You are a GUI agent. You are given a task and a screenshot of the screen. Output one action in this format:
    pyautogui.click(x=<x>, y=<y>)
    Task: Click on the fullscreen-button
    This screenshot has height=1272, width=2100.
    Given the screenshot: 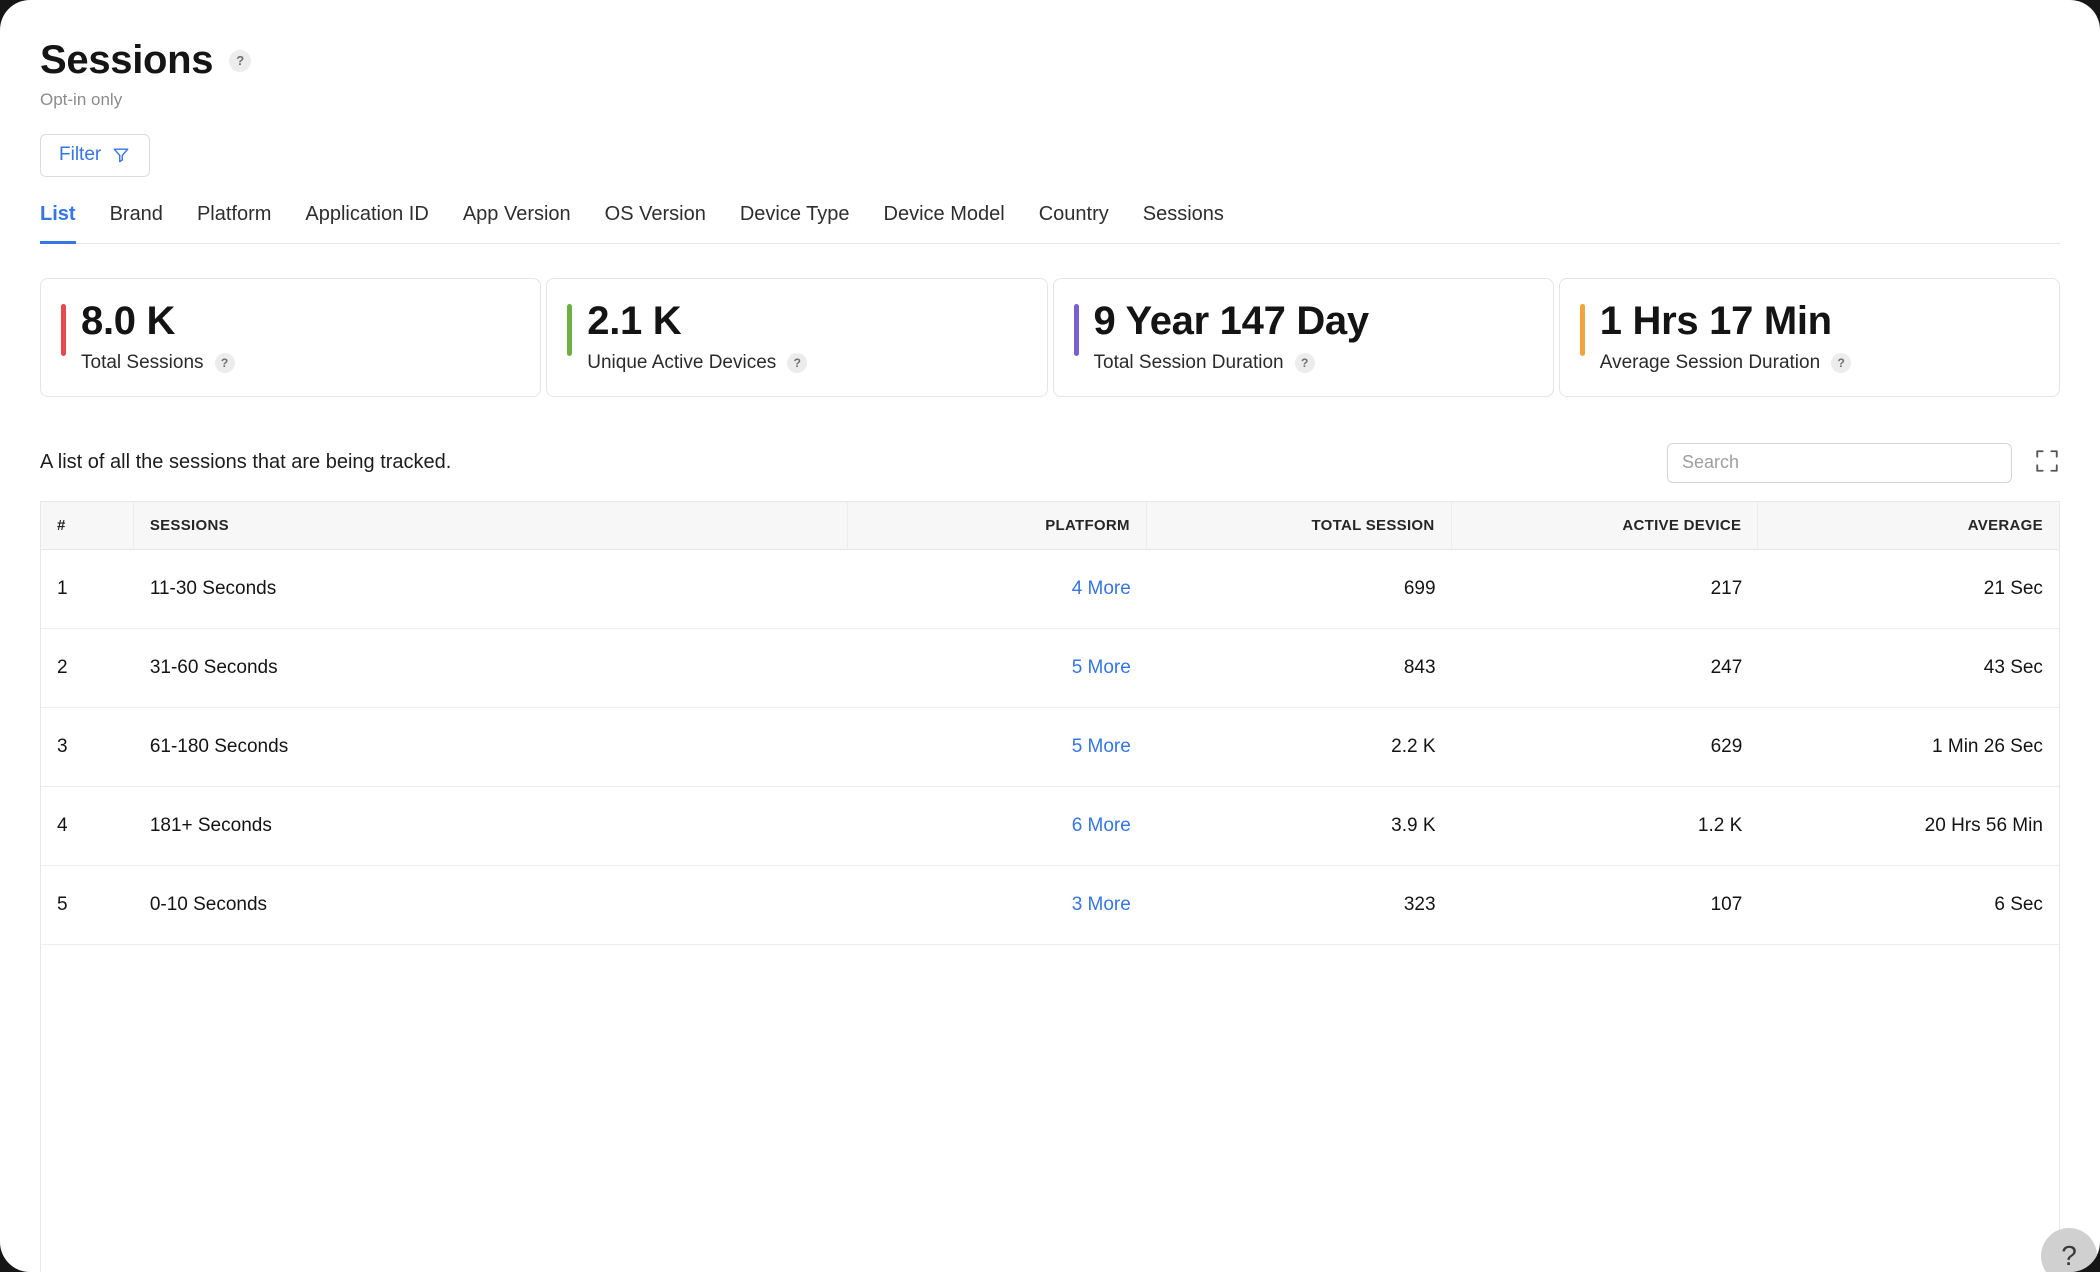 What is the action you would take?
    pyautogui.click(x=2047, y=462)
    